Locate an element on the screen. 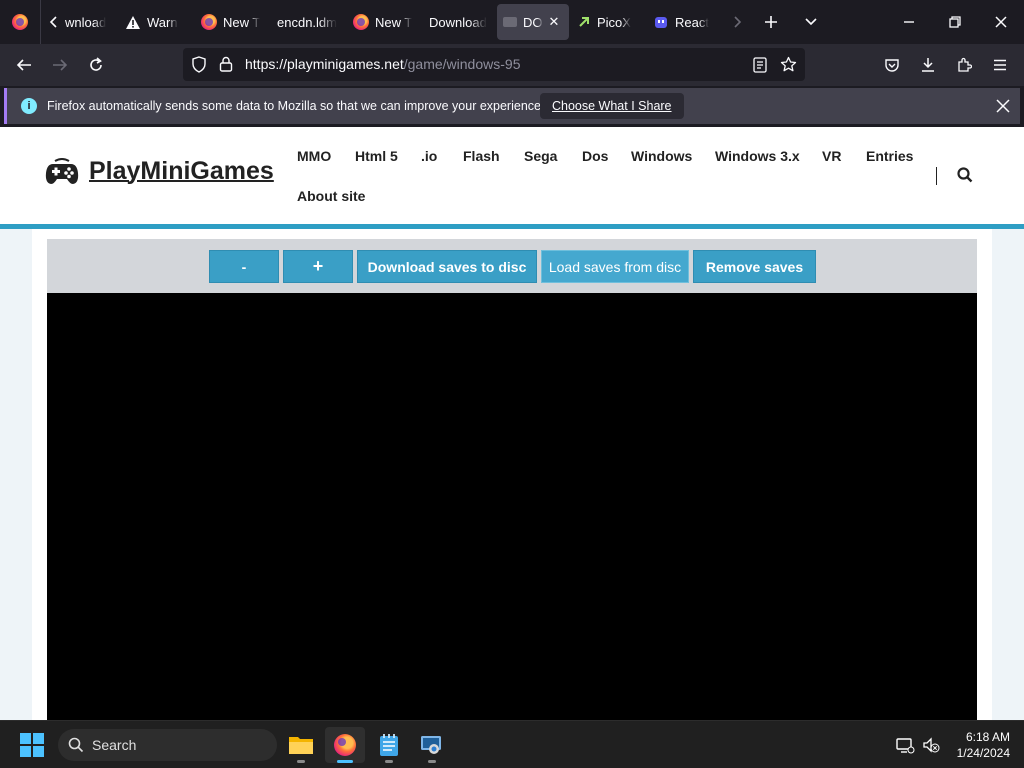 This screenshot has height=768, width=1024. tab-9: React is located at coordinates (684, 22).